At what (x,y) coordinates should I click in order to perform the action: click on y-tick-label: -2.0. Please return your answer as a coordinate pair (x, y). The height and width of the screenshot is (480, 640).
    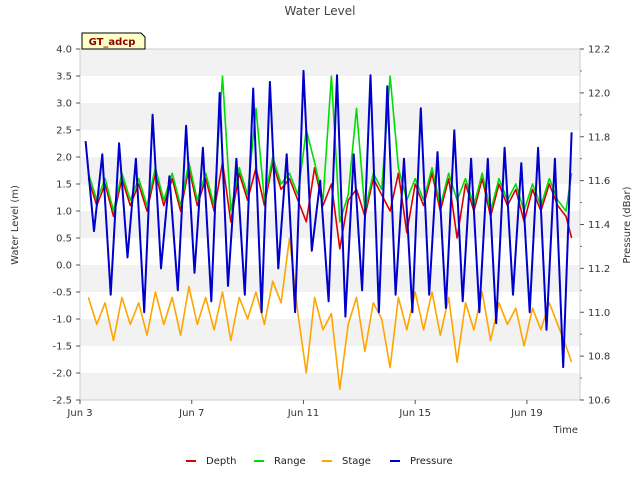
    Looking at the image, I should click on (62, 374).